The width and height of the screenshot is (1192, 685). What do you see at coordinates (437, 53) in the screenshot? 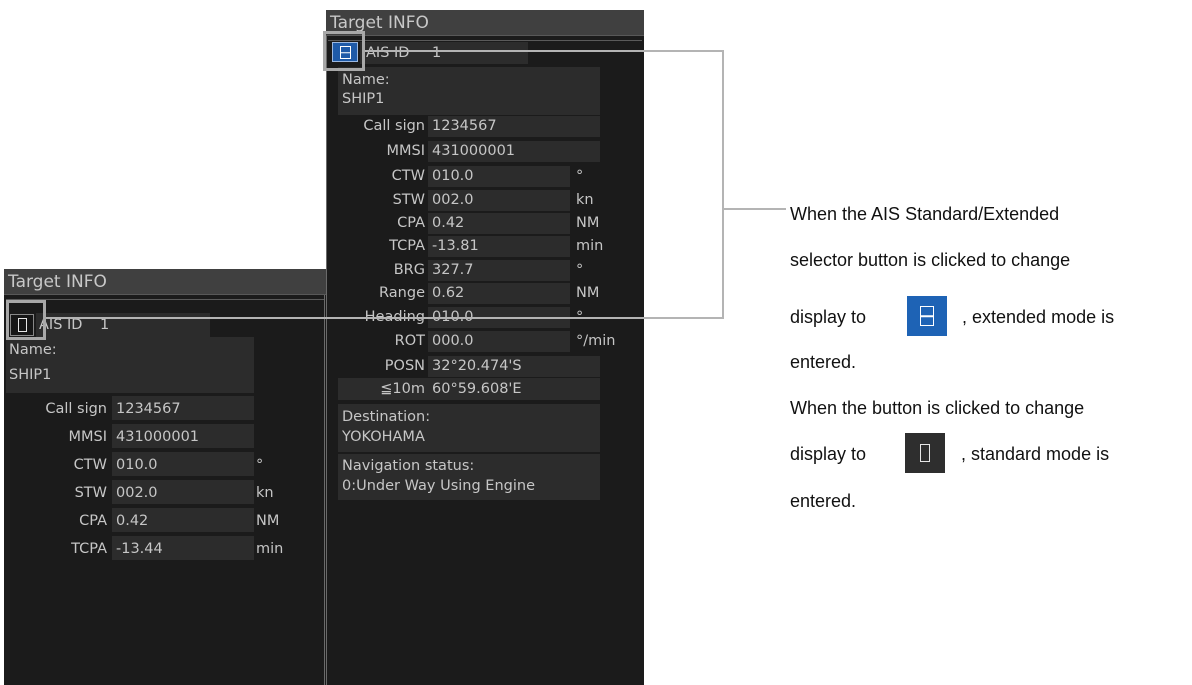
I see `ais-id-value: 1` at bounding box center [437, 53].